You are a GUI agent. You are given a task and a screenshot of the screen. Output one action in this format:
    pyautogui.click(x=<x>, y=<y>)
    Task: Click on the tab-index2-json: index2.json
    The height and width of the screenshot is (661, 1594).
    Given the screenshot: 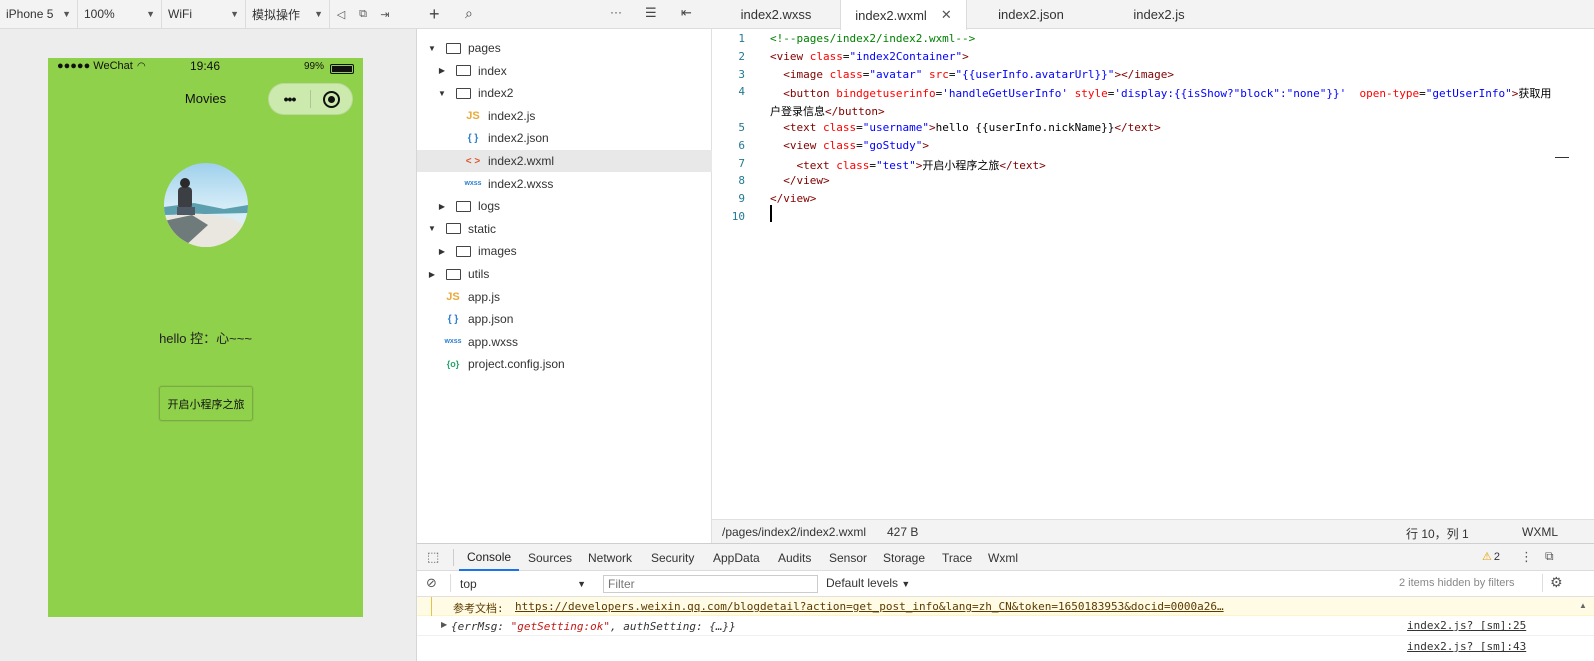 What is the action you would take?
    pyautogui.click(x=1031, y=14)
    